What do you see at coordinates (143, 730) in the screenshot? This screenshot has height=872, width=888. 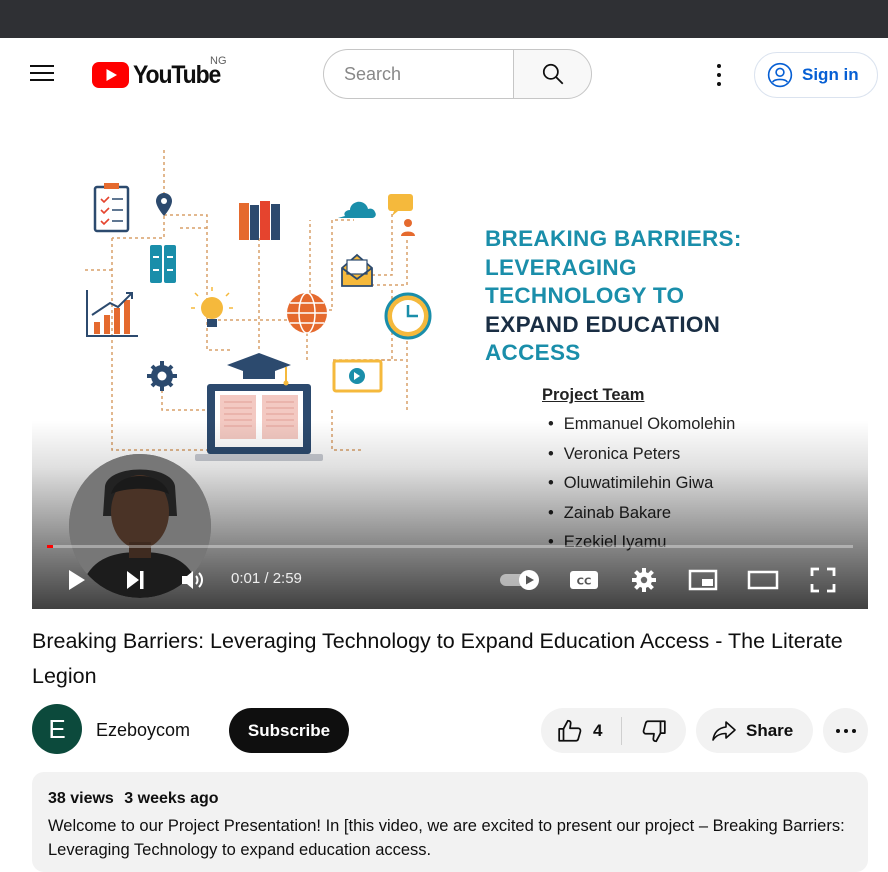 I see `channel-name: Ezeboycom` at bounding box center [143, 730].